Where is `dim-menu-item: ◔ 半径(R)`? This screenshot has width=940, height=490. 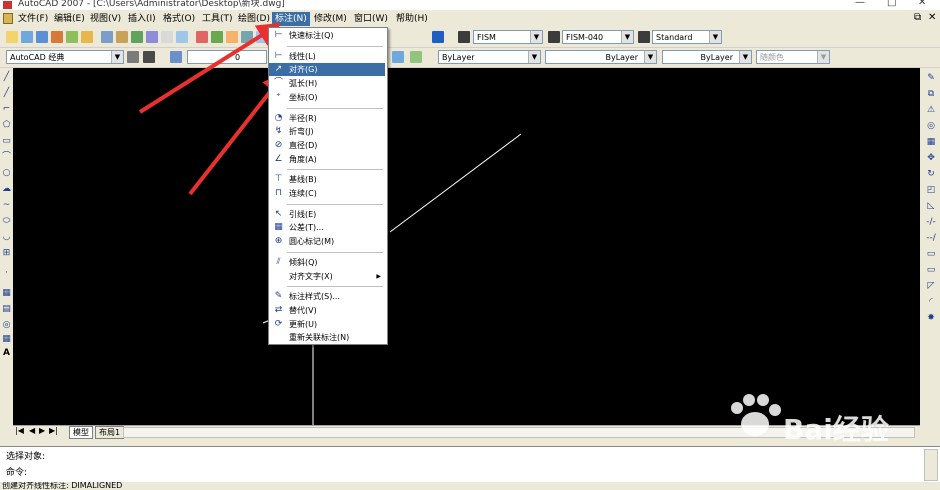
dim-menu-item: ◔ 半径(R) is located at coordinates (327, 118).